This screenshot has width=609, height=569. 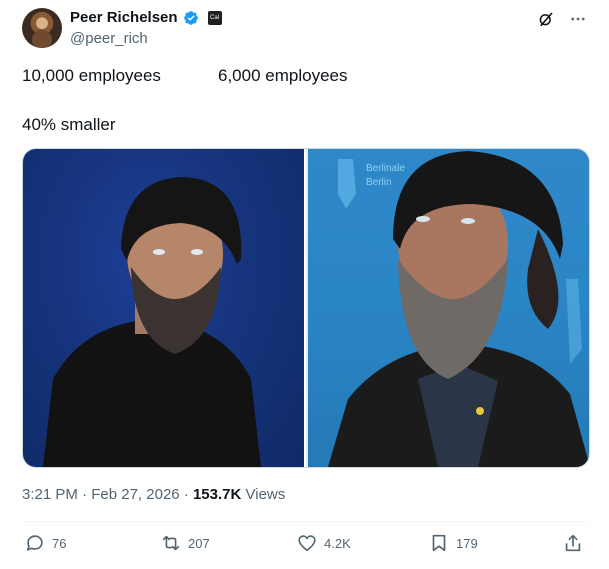 I want to click on action-divider, so click(x=304, y=521).